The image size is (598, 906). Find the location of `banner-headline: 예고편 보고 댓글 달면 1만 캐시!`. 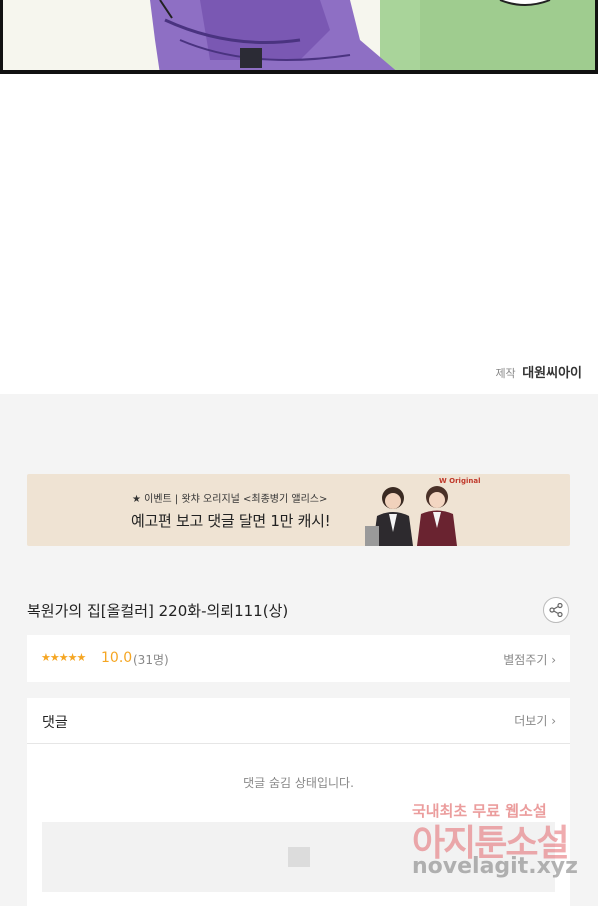

banner-headline: 예고편 보고 댓글 달면 1만 캐시! is located at coordinates (231, 521).